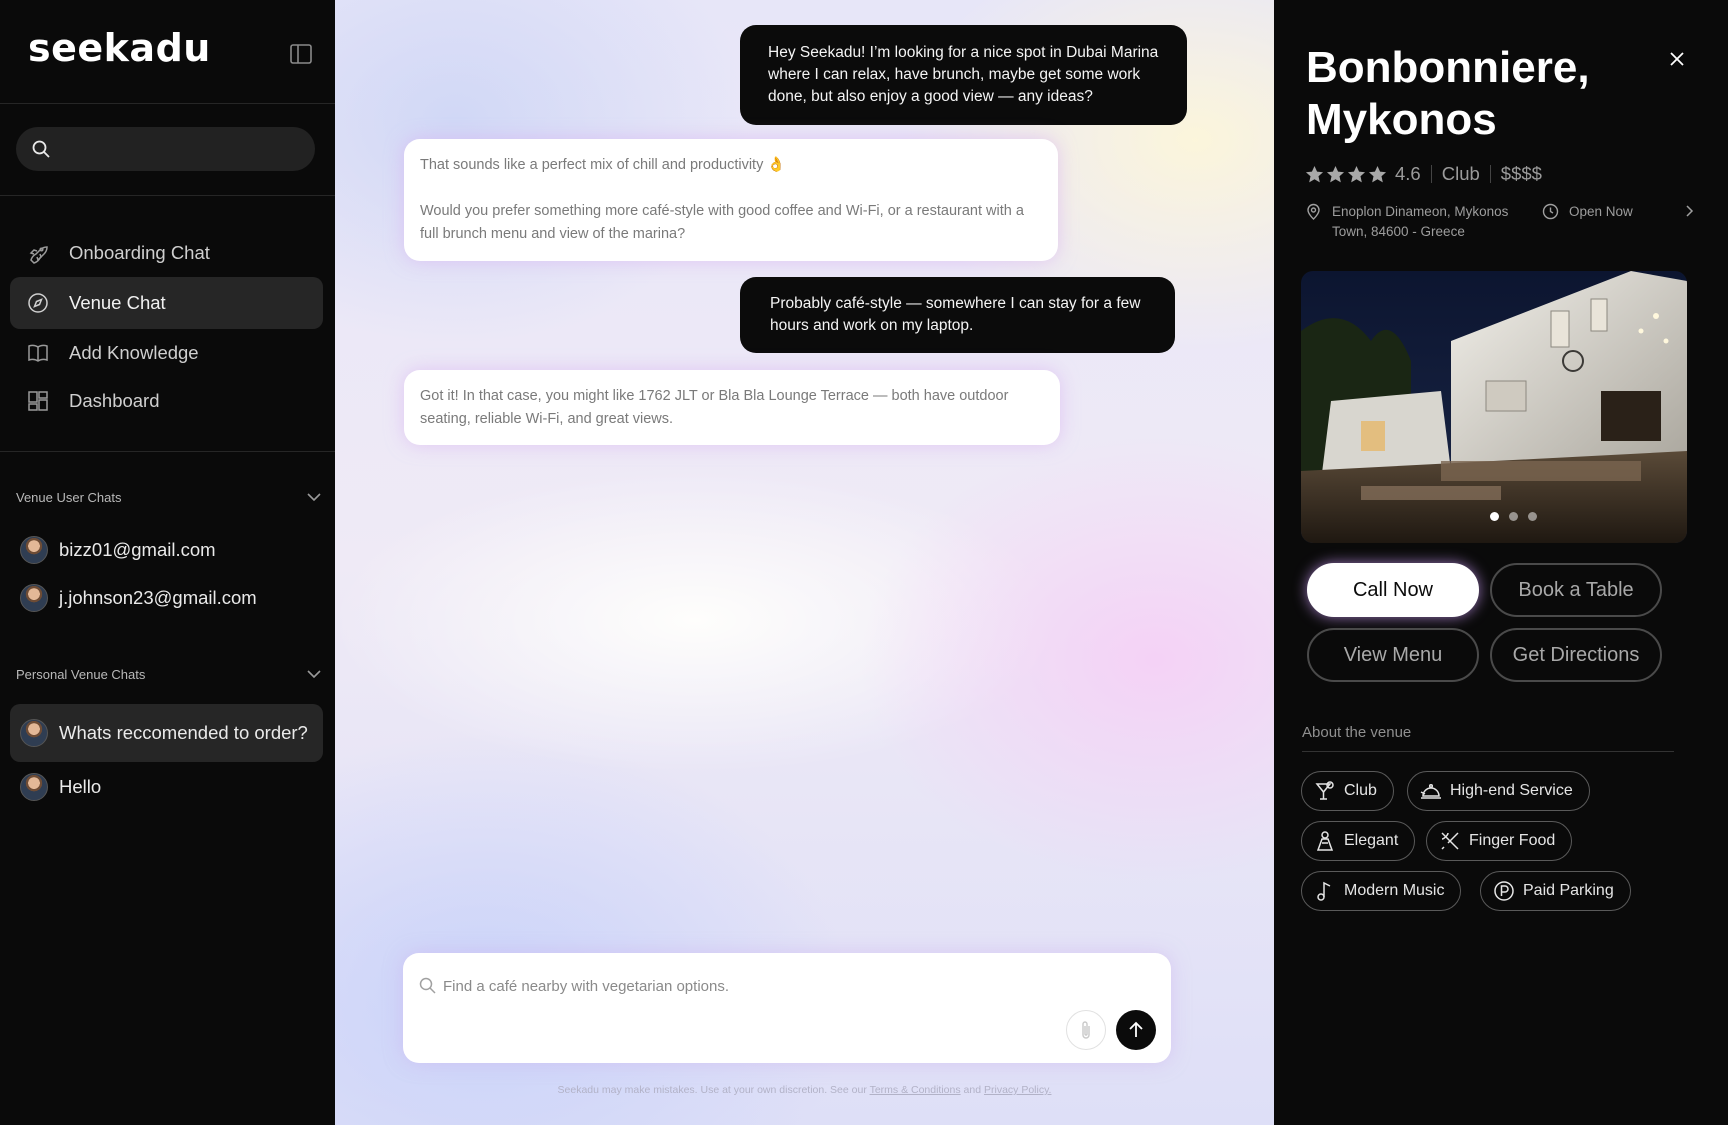 Image resolution: width=1728 pixels, height=1125 pixels. What do you see at coordinates (741, 986) in the screenshot?
I see `message-input` at bounding box center [741, 986].